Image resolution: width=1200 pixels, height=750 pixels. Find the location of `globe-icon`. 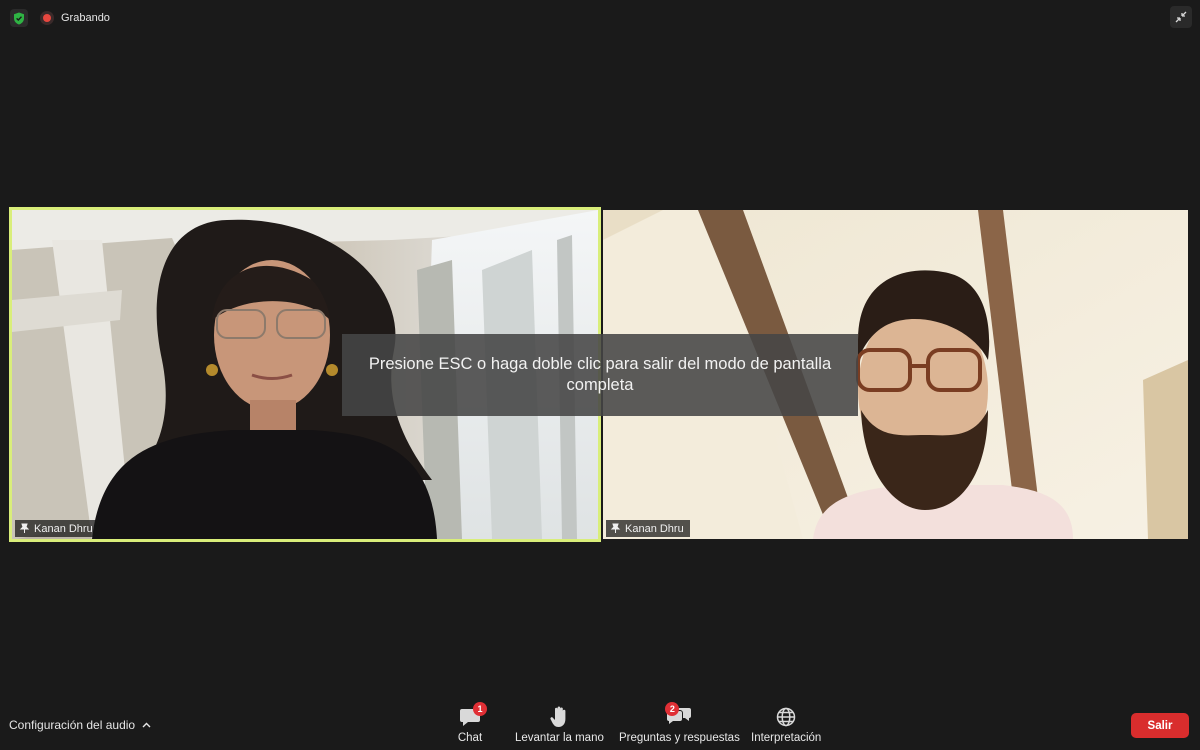

globe-icon is located at coordinates (786, 716).